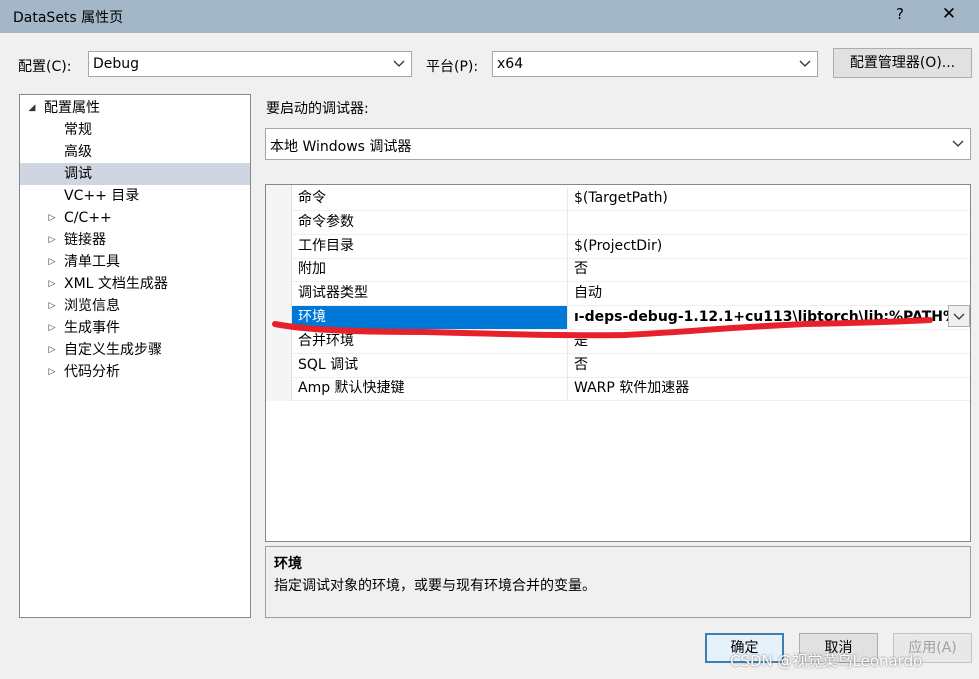 Image resolution: width=979 pixels, height=679 pixels. Describe the element at coordinates (72, 108) in the screenshot. I see `tree-item-label: 配置属性` at that location.